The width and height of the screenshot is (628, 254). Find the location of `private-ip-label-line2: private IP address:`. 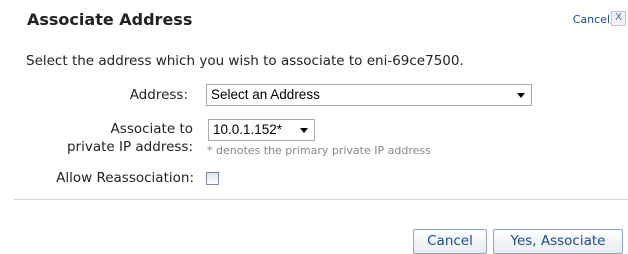

private-ip-label-line2: private IP address: is located at coordinates (129, 147).